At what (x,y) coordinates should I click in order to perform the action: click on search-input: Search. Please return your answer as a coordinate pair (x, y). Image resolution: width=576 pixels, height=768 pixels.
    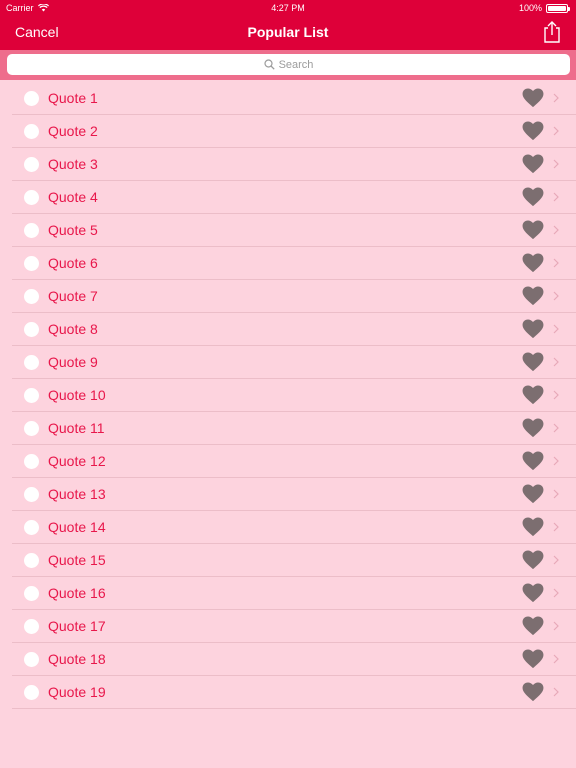
    Looking at the image, I should click on (288, 64).